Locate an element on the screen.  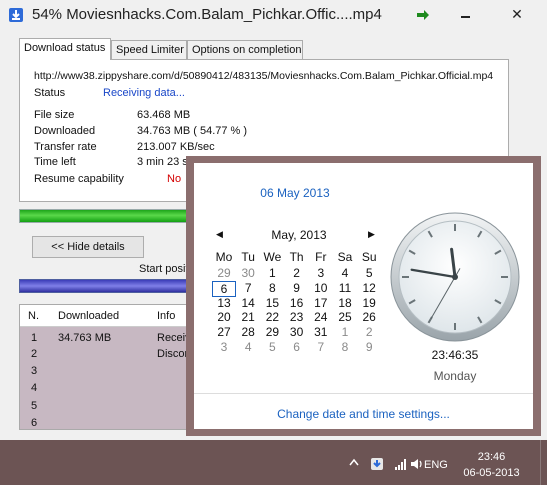
hide-details-button: << Hide details is located at coordinates (88, 247).